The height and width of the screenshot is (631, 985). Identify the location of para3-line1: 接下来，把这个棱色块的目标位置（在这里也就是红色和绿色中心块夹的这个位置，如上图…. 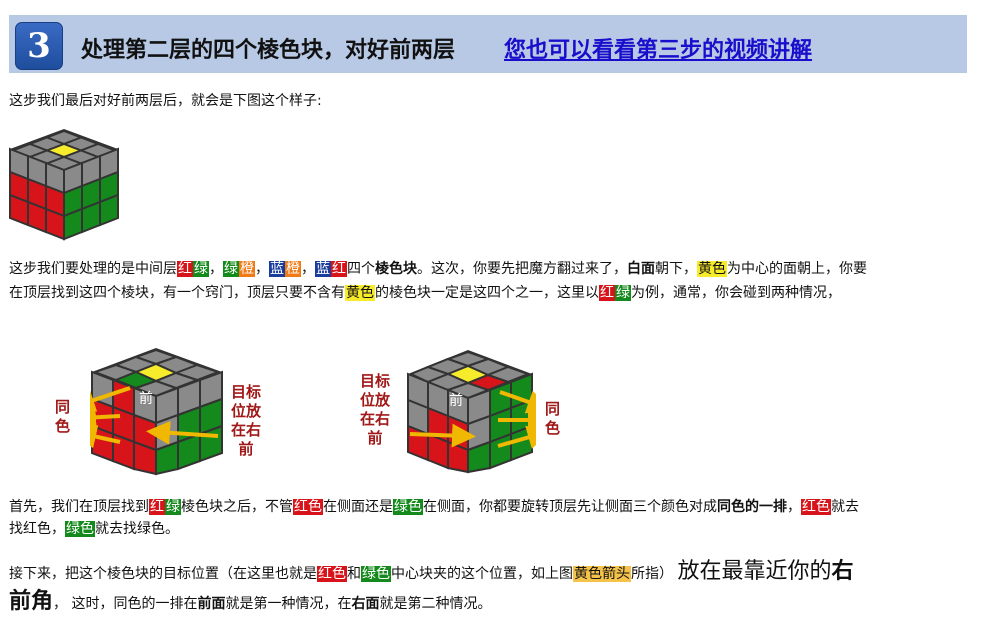
(431, 571).